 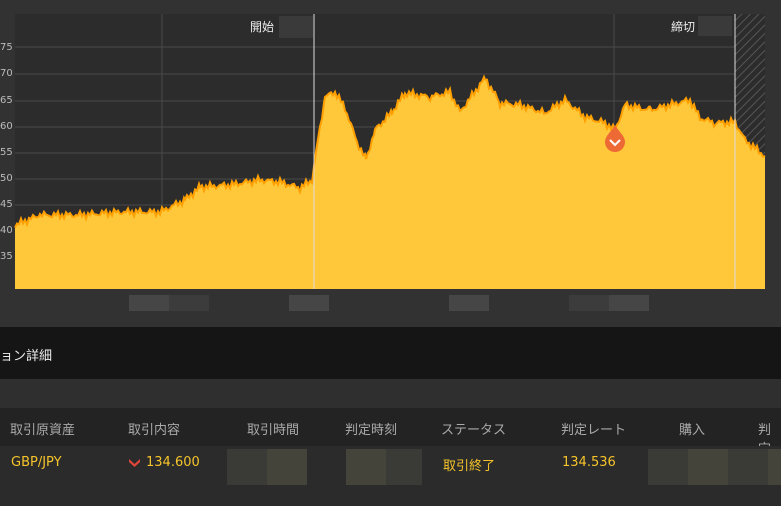 I want to click on y-tick-label: 65, so click(x=6, y=100).